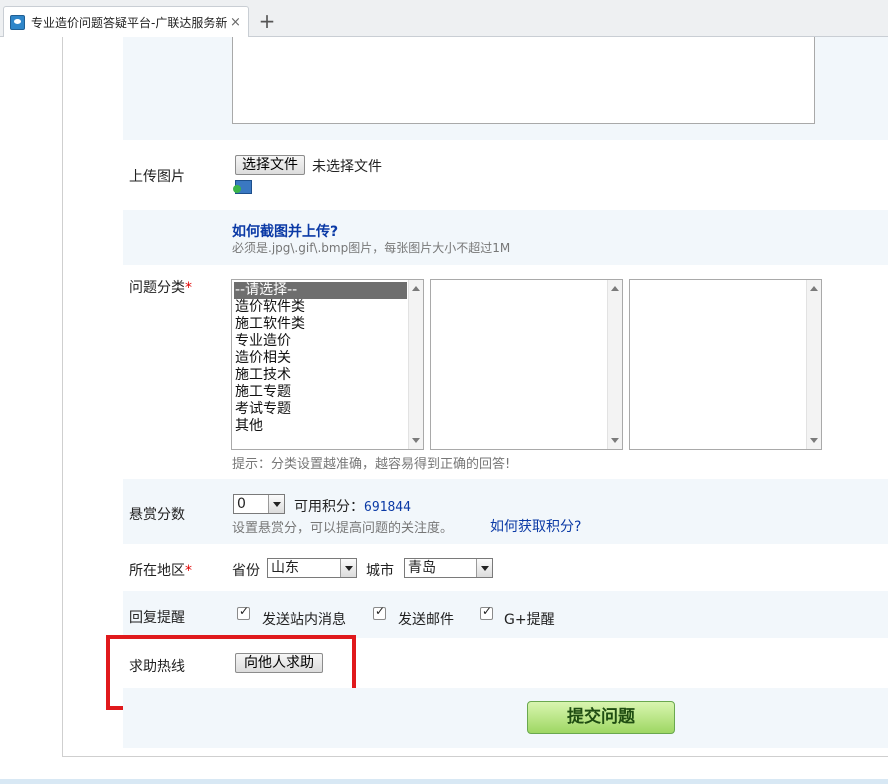 The width and height of the screenshot is (888, 784). What do you see at coordinates (320, 409) in the screenshot?
I see `category-option: 考试专题` at bounding box center [320, 409].